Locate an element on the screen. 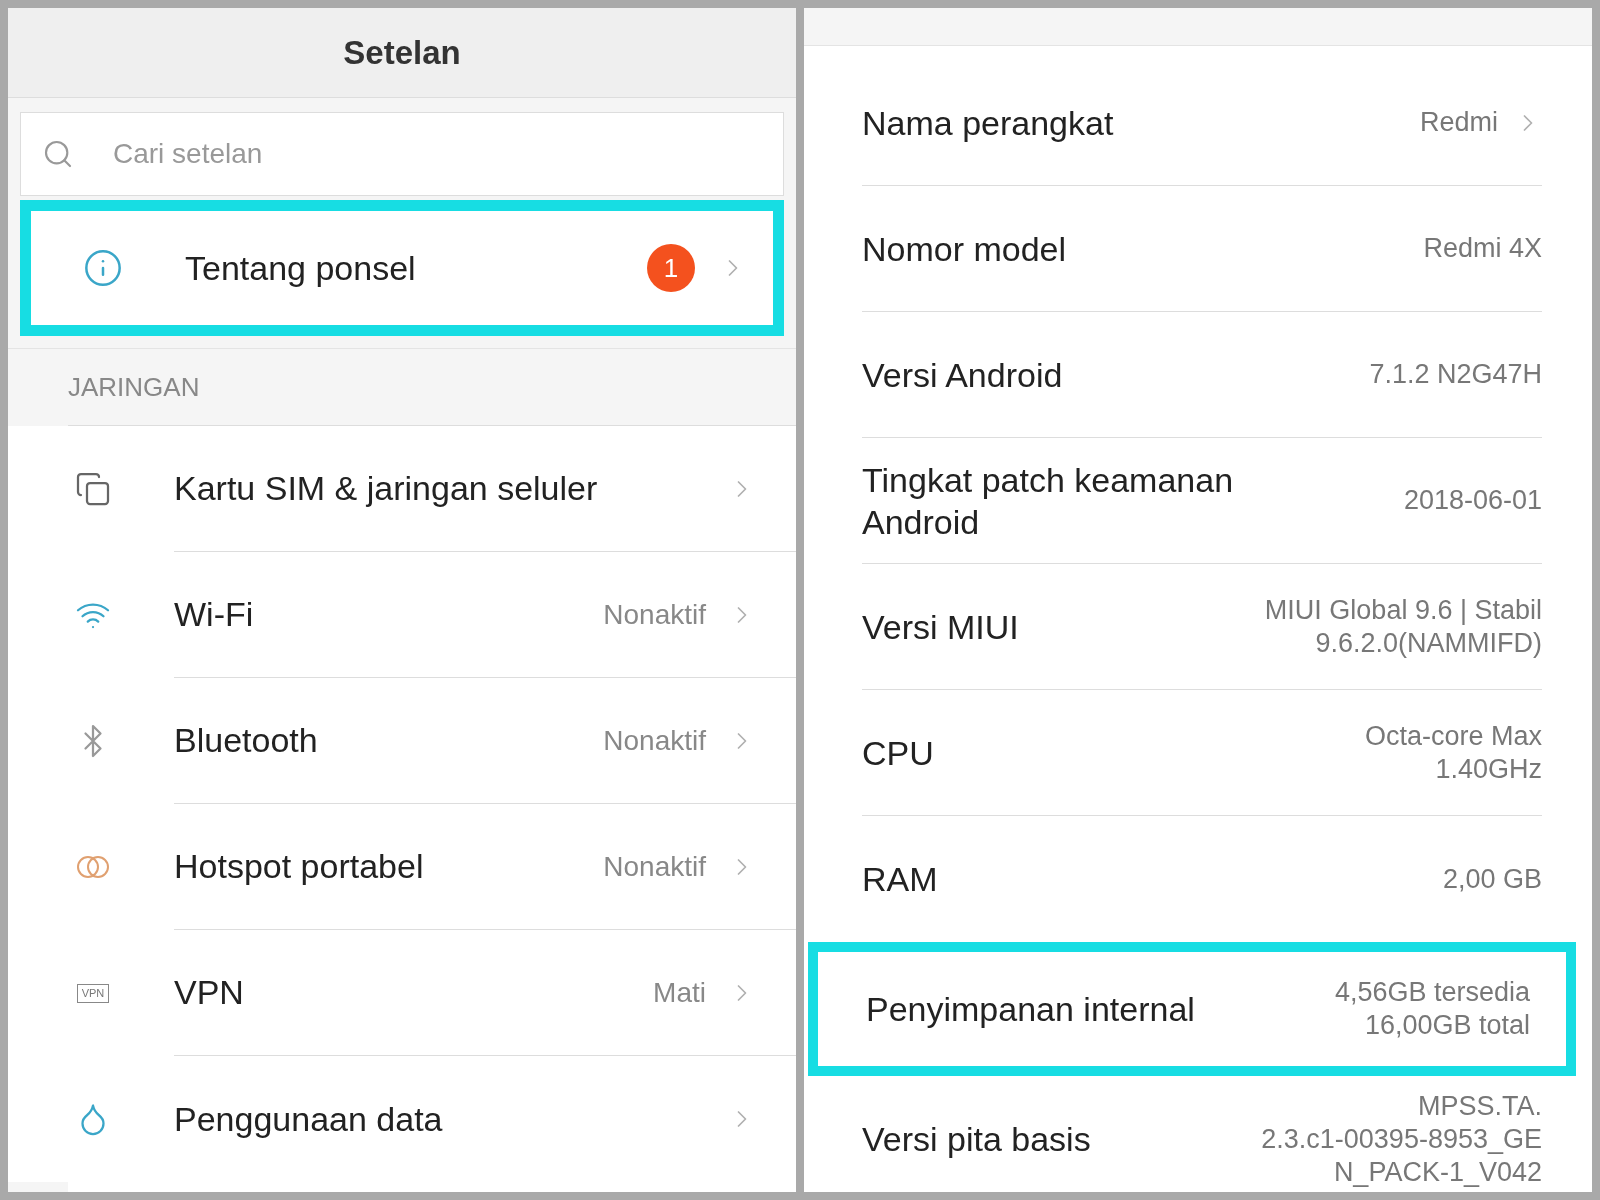 The height and width of the screenshot is (1200, 1600). row-label: Versi pita basis is located at coordinates (976, 1139).